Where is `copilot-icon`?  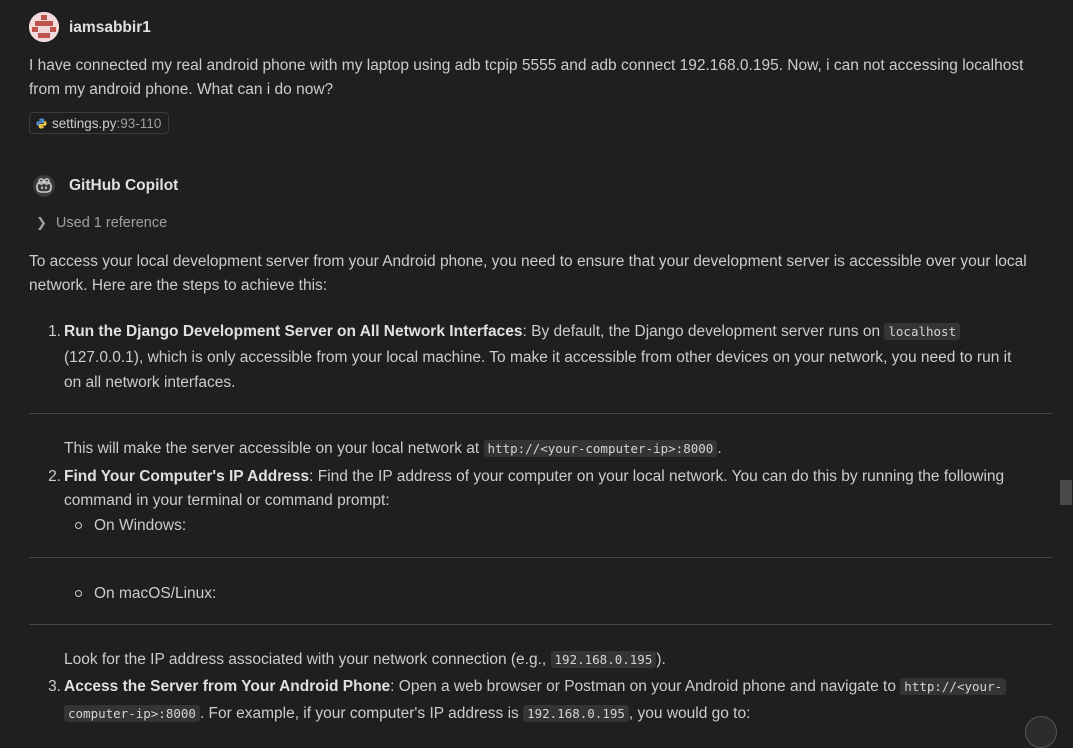
copilot-icon is located at coordinates (44, 186).